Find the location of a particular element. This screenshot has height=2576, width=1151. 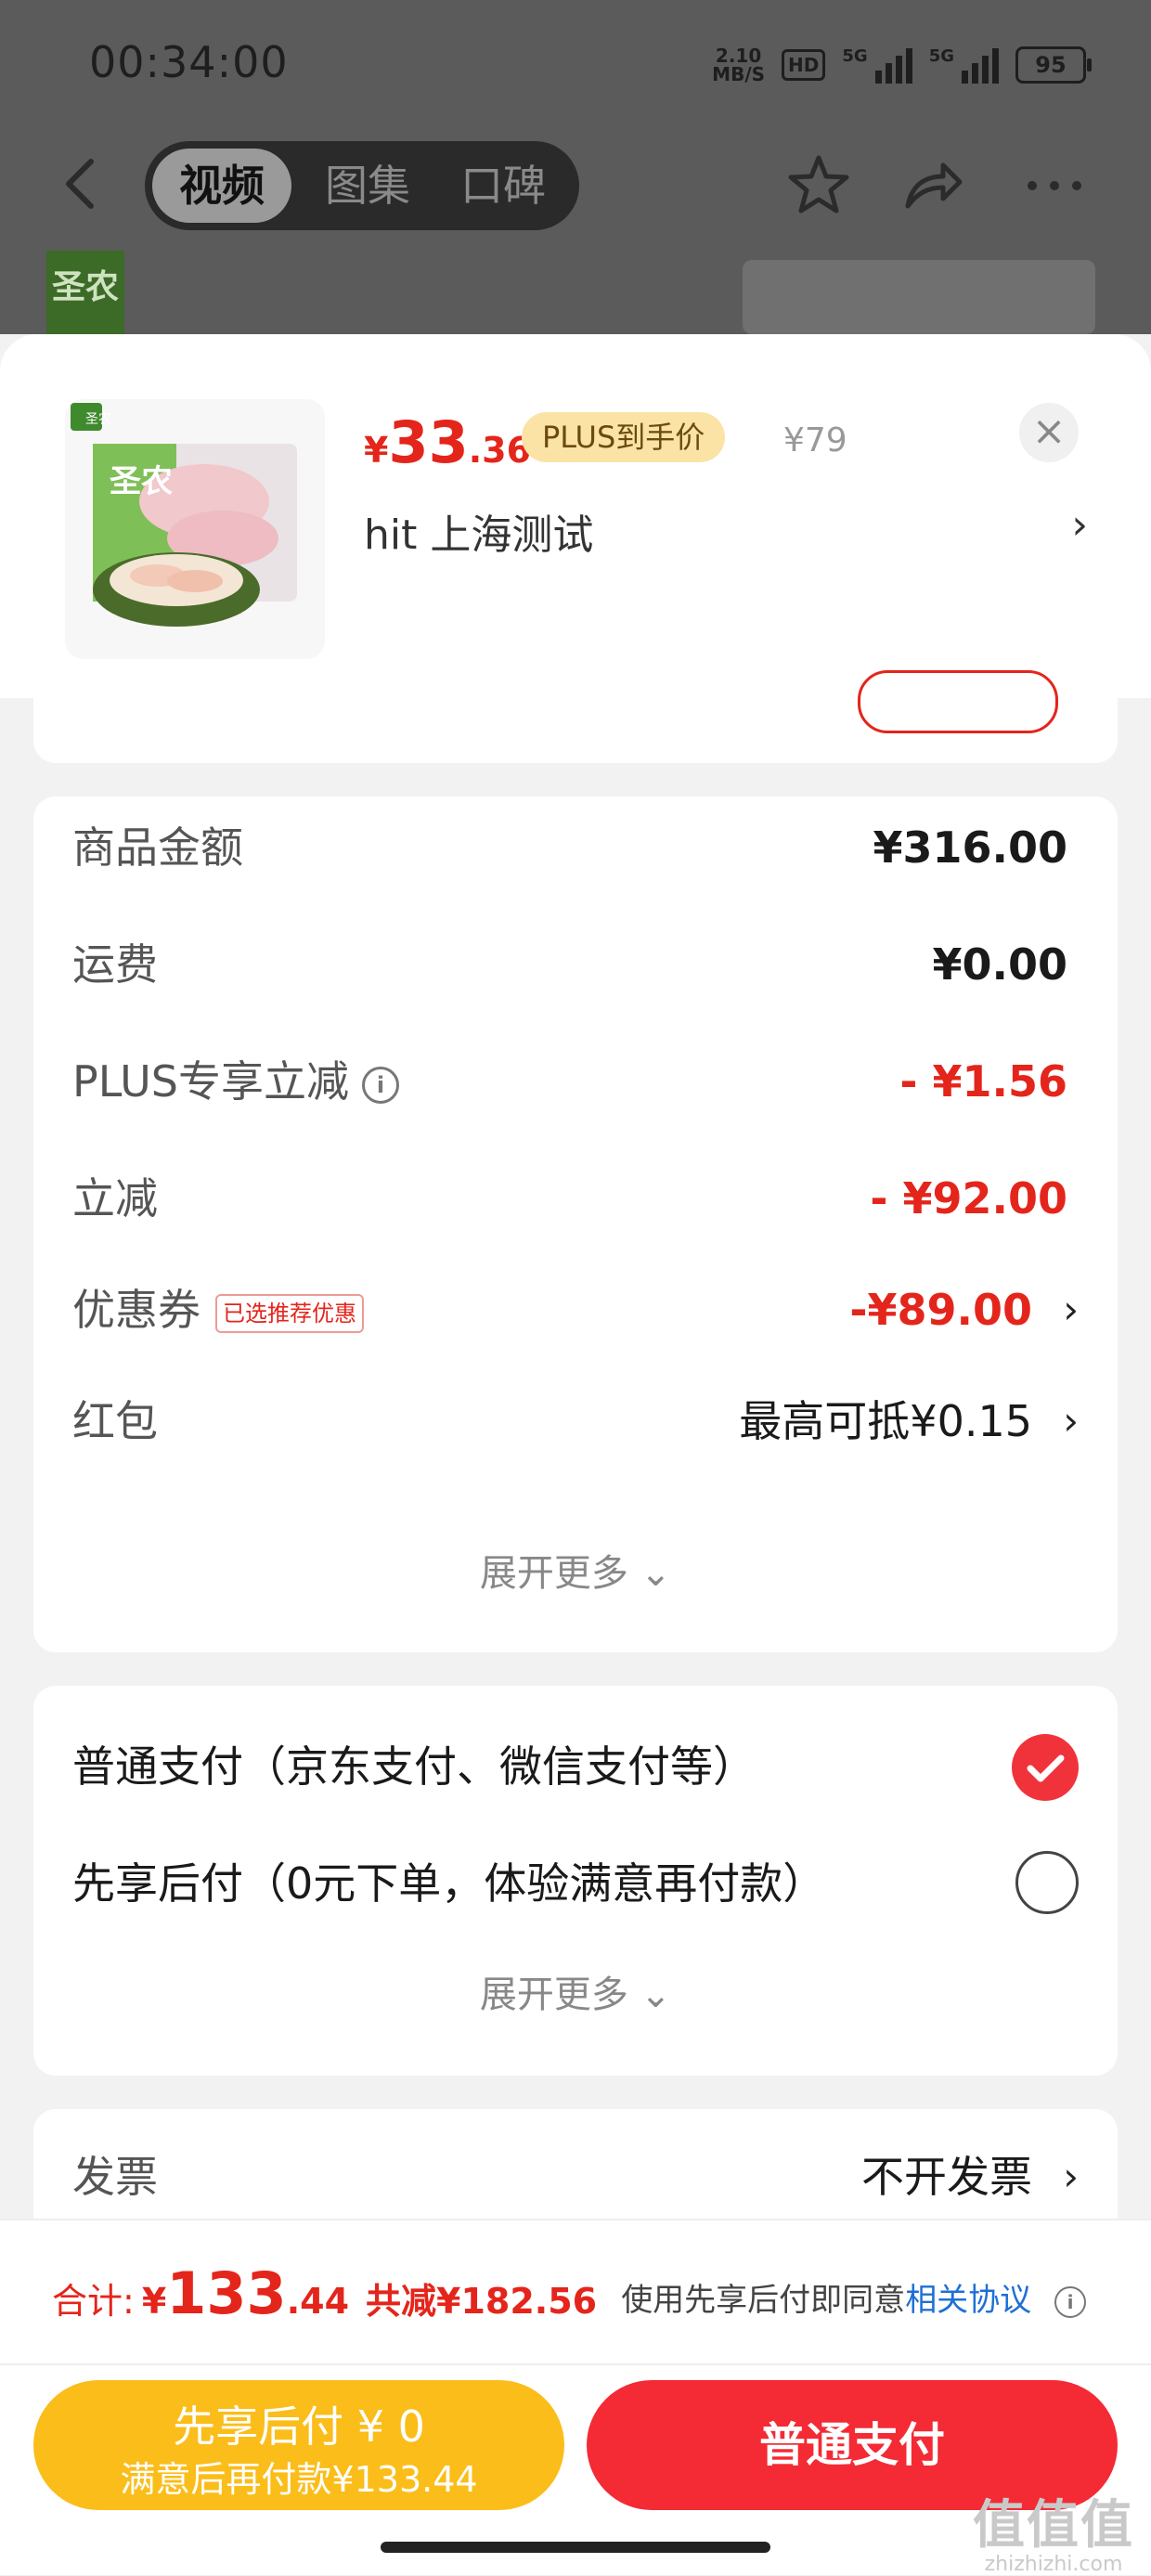

summary-label: 立减 is located at coordinates (115, 1198).